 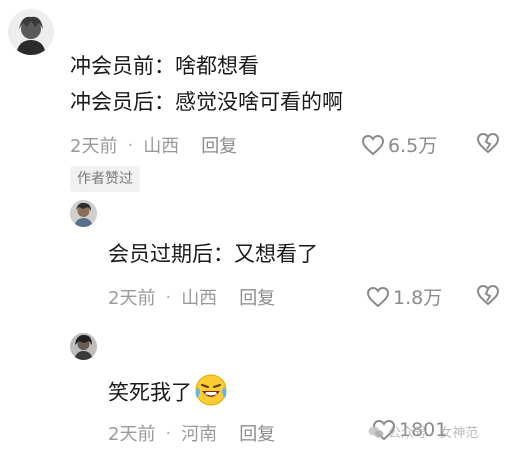 I want to click on laughing-crying-emoji, so click(x=211, y=393).